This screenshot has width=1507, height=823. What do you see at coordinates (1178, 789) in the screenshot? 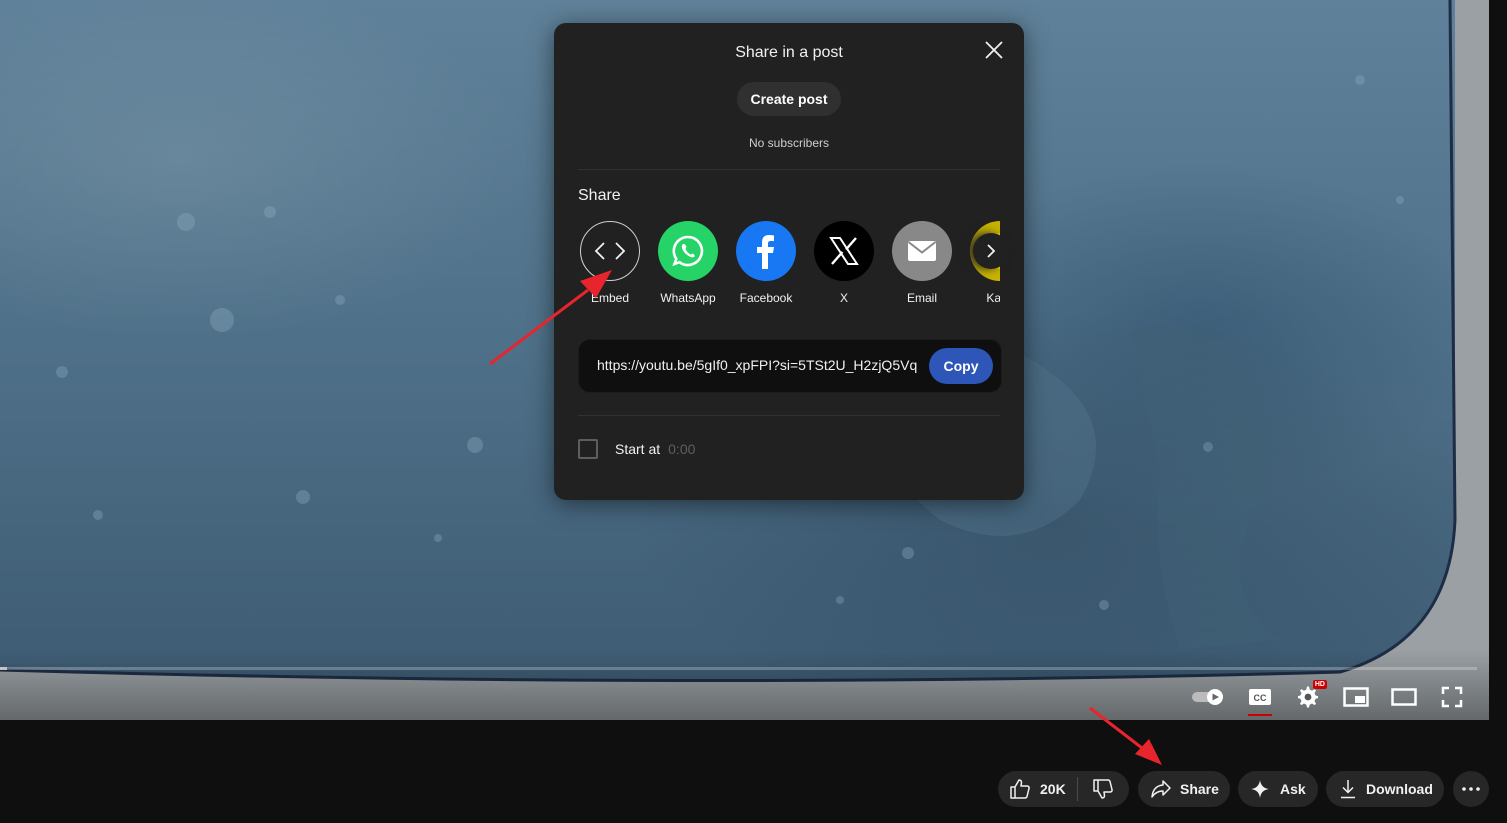
I see `share-button-content: Share` at bounding box center [1178, 789].